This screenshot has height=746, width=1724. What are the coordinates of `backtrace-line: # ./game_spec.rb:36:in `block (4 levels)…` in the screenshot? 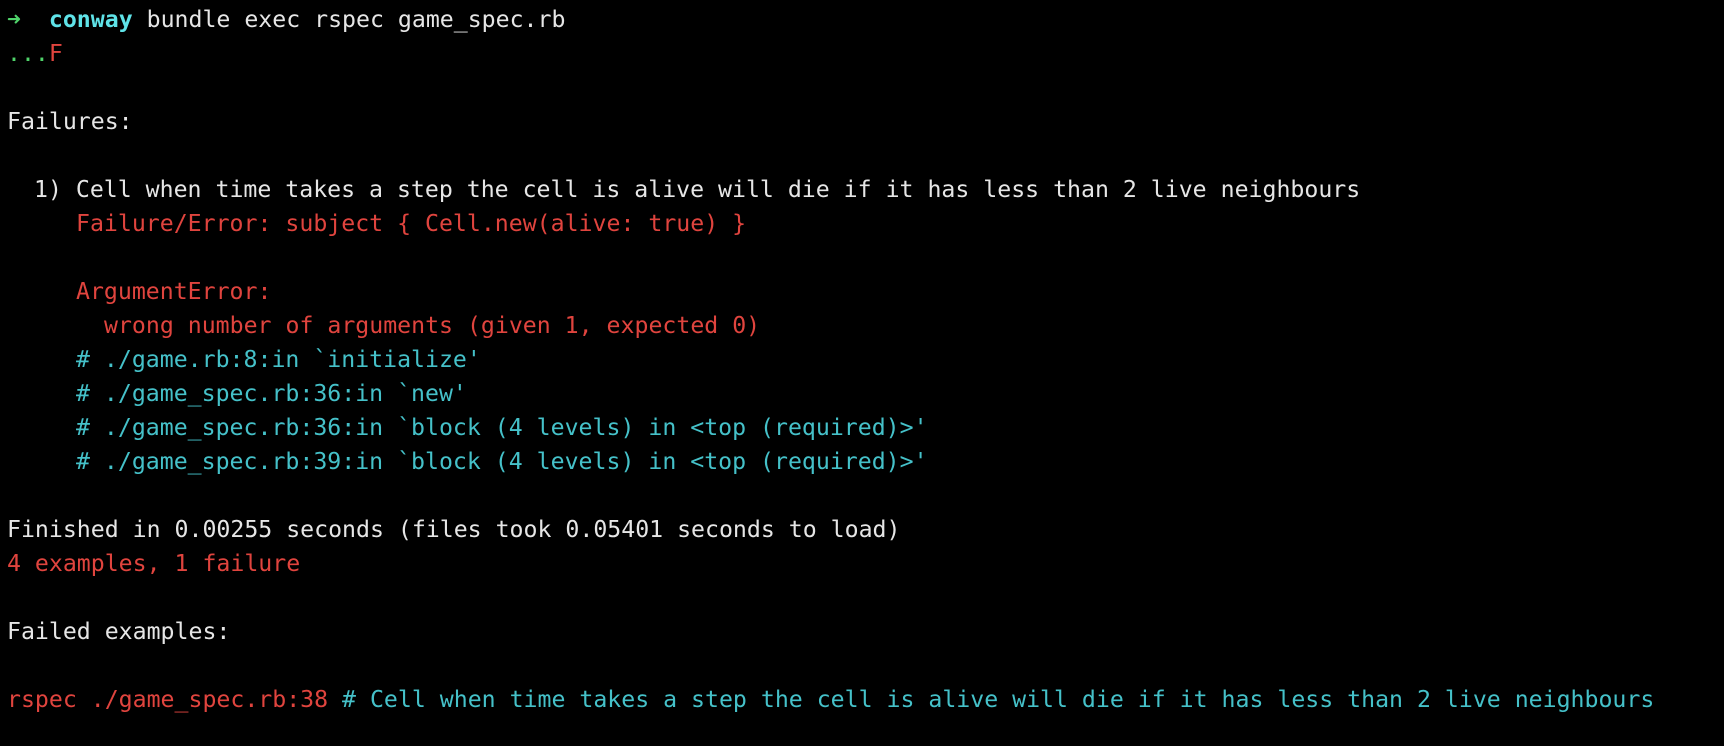 It's located at (502, 427).